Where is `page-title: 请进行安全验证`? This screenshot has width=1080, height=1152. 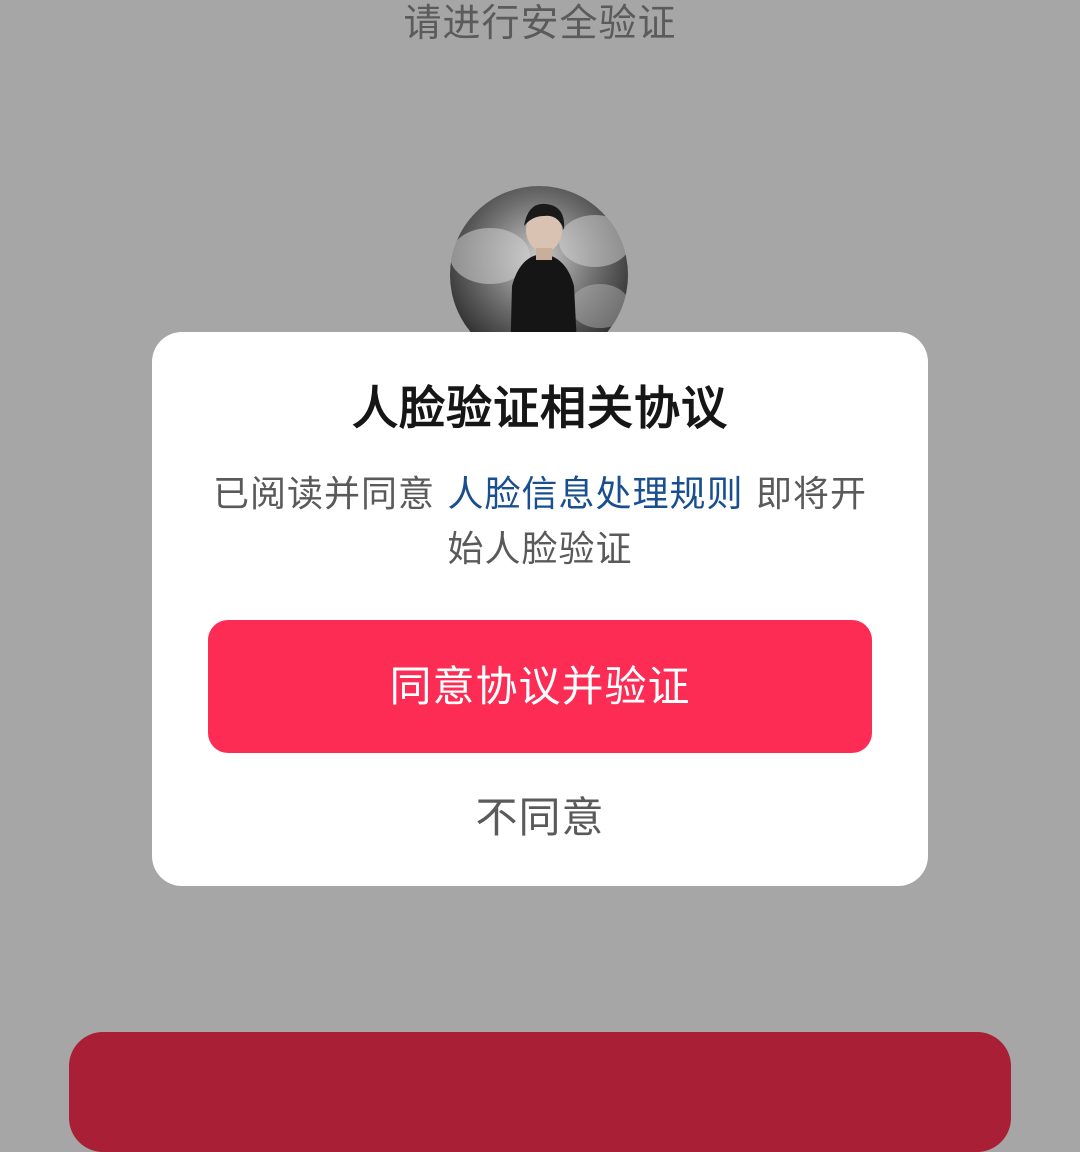
page-title: 请进行安全验证 is located at coordinates (540, 23).